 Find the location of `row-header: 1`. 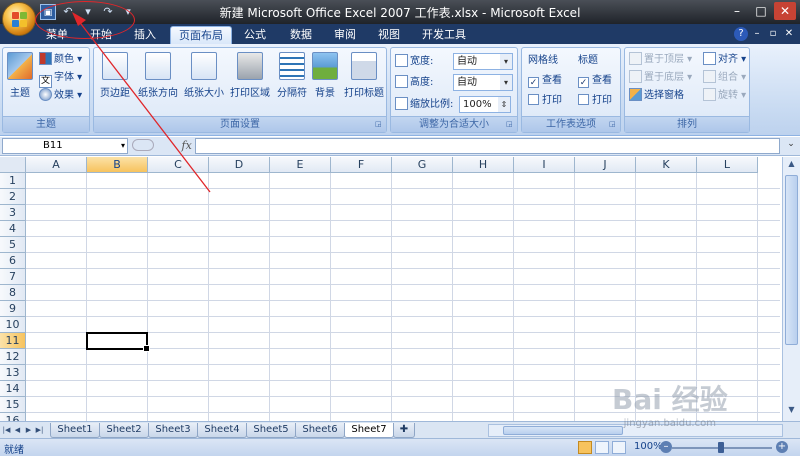

row-header: 1 is located at coordinates (13, 181).